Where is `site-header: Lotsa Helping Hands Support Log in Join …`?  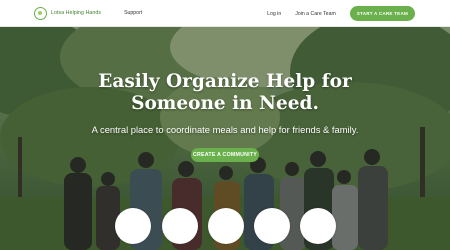
site-header: Lotsa Helping Hands Support Log in Join … is located at coordinates (225, 13).